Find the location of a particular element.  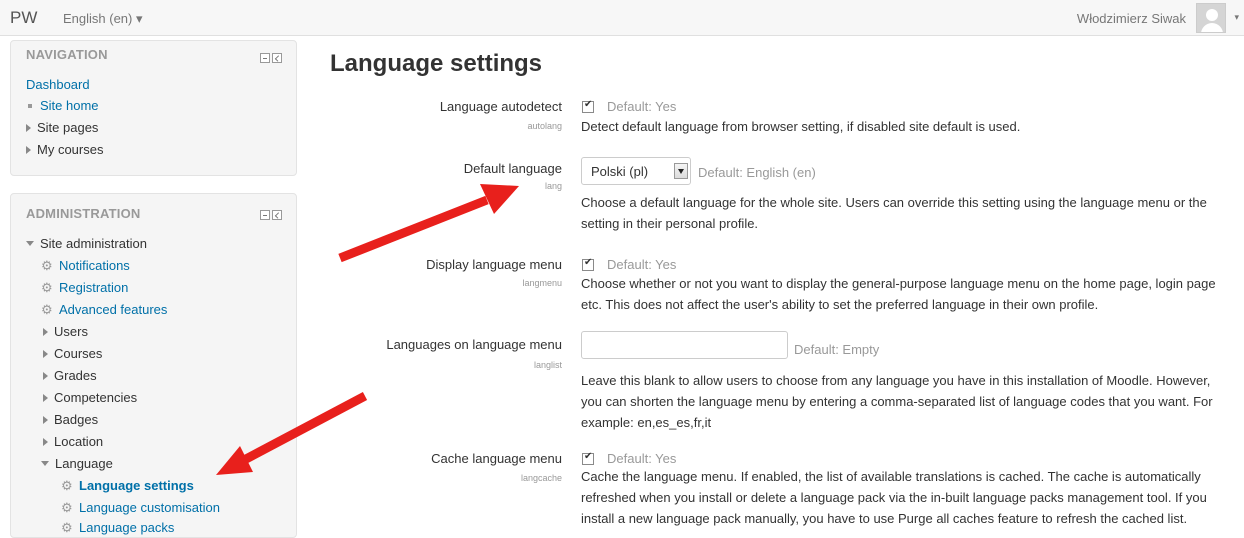

autodetect-checkbox is located at coordinates (588, 106).